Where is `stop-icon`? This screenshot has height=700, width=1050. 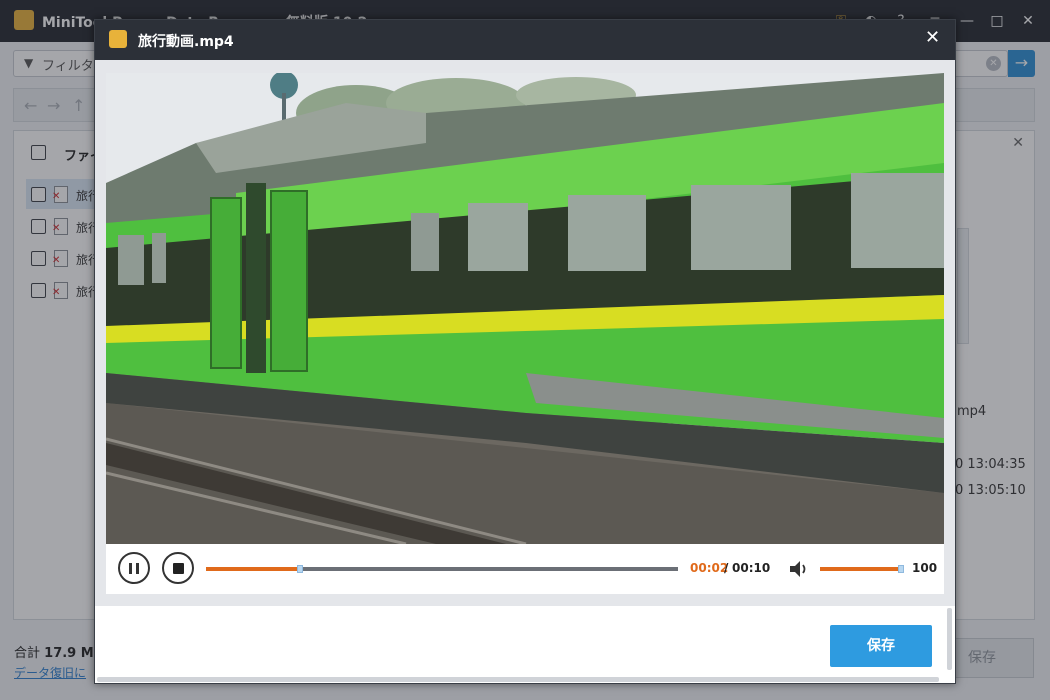 stop-icon is located at coordinates (178, 568).